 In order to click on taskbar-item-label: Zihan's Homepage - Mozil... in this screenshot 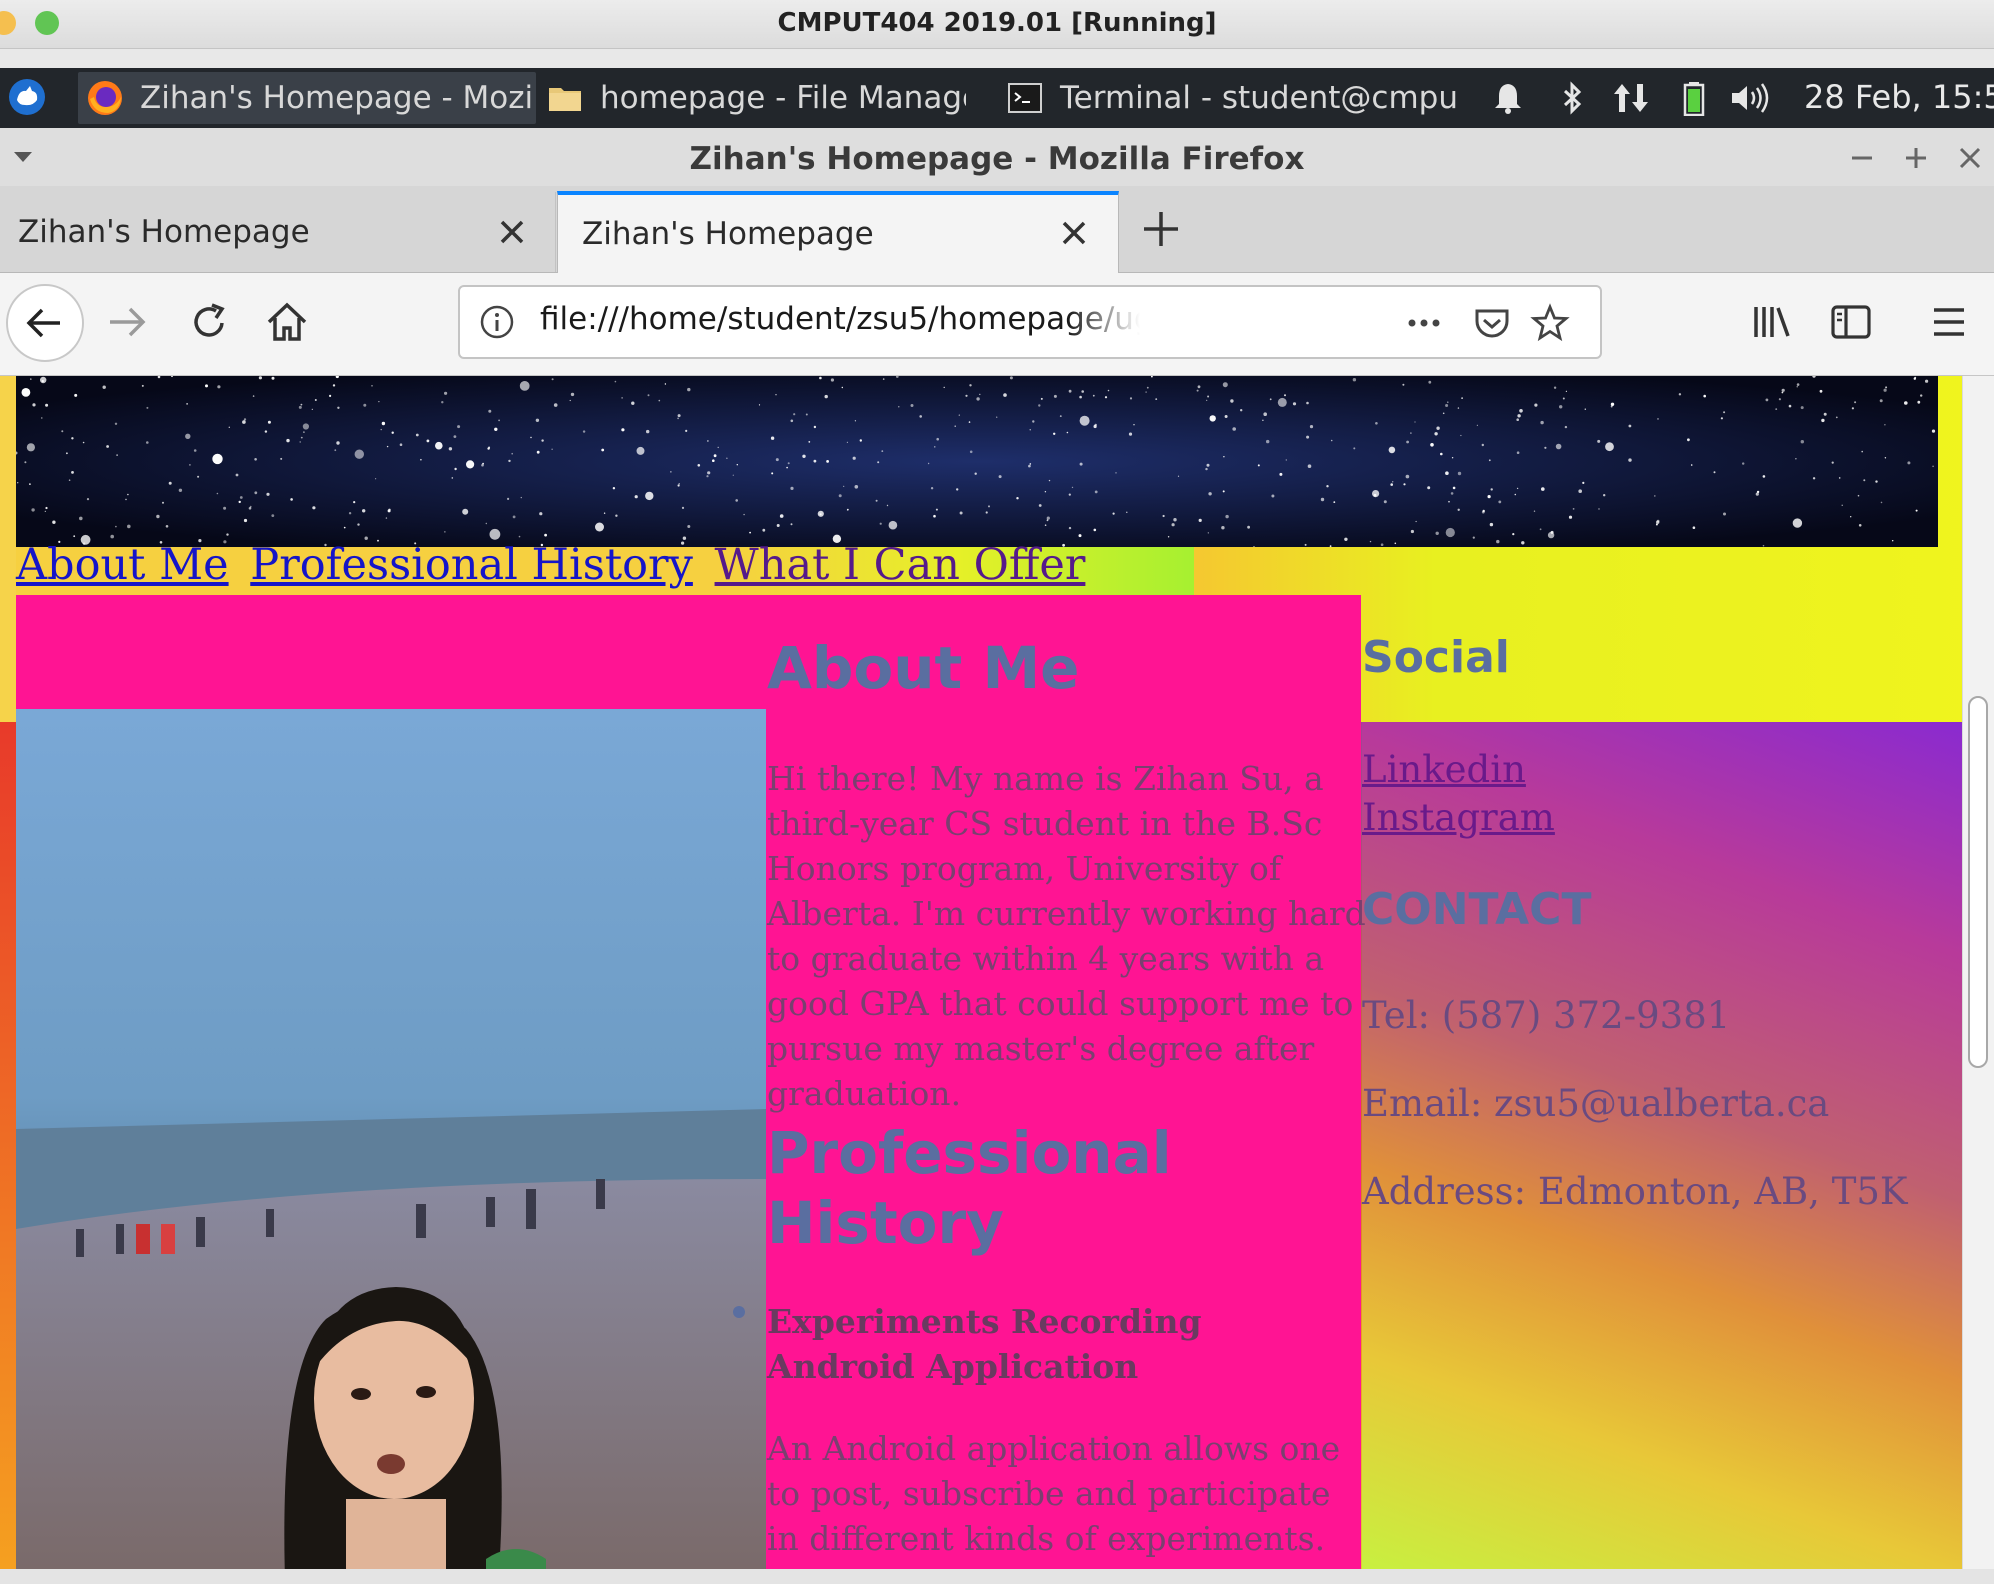, I will do `click(338, 98)`.